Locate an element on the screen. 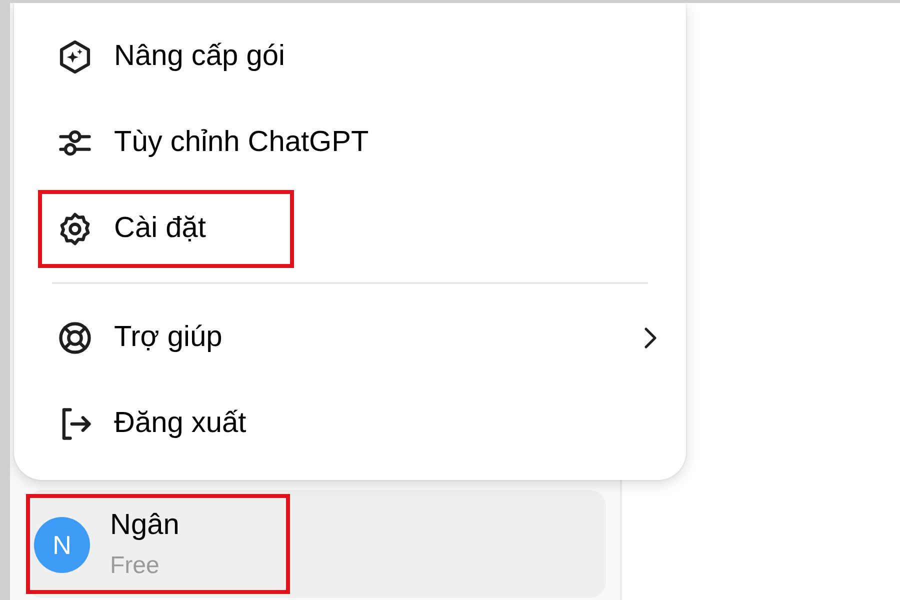 This screenshot has width=900, height=600. menu-item: Nâng cấp gói is located at coordinates (350, 57).